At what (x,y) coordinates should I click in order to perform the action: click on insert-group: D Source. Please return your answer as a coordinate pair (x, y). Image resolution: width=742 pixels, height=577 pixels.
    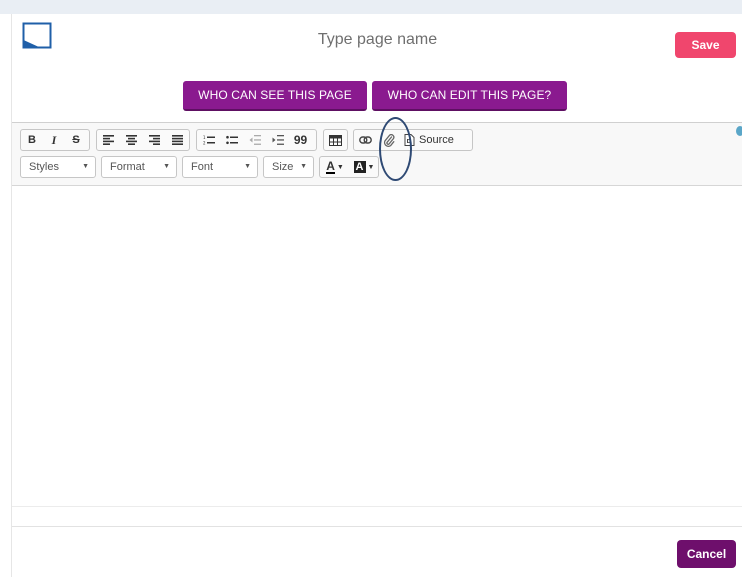
    Looking at the image, I should click on (413, 140).